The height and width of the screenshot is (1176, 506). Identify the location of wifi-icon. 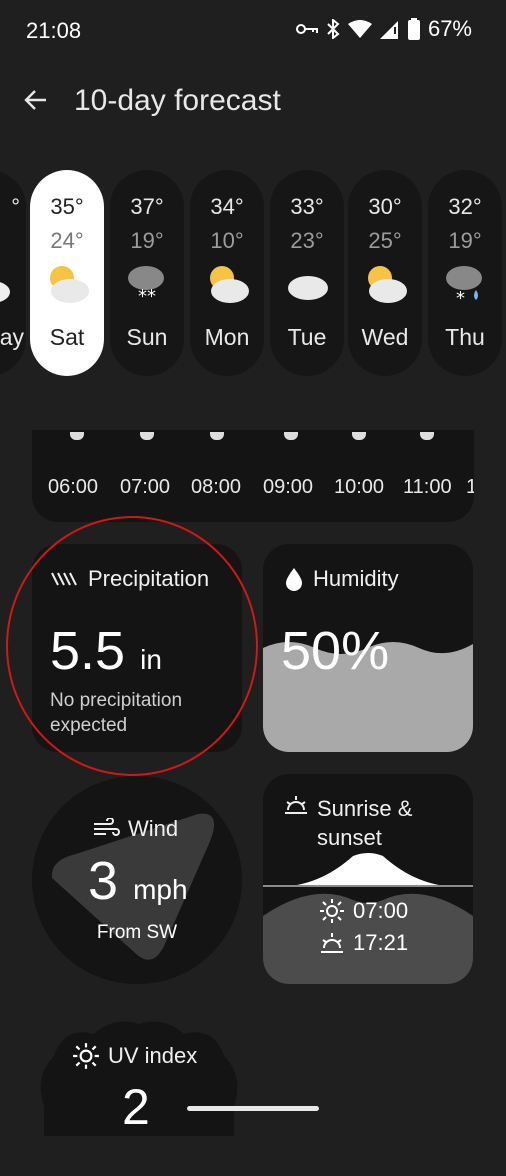
(359, 29).